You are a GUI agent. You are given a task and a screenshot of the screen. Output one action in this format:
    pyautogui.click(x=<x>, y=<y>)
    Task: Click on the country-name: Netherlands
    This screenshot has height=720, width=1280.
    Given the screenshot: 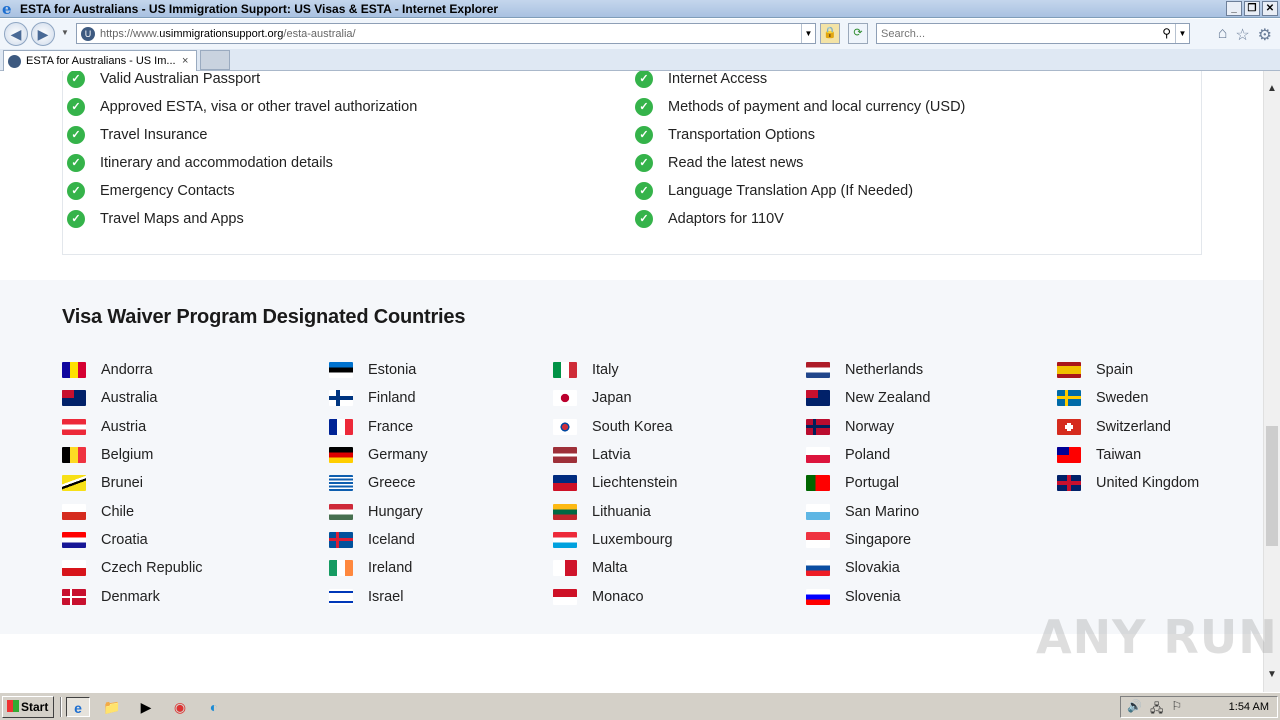 What is the action you would take?
    pyautogui.click(x=884, y=370)
    